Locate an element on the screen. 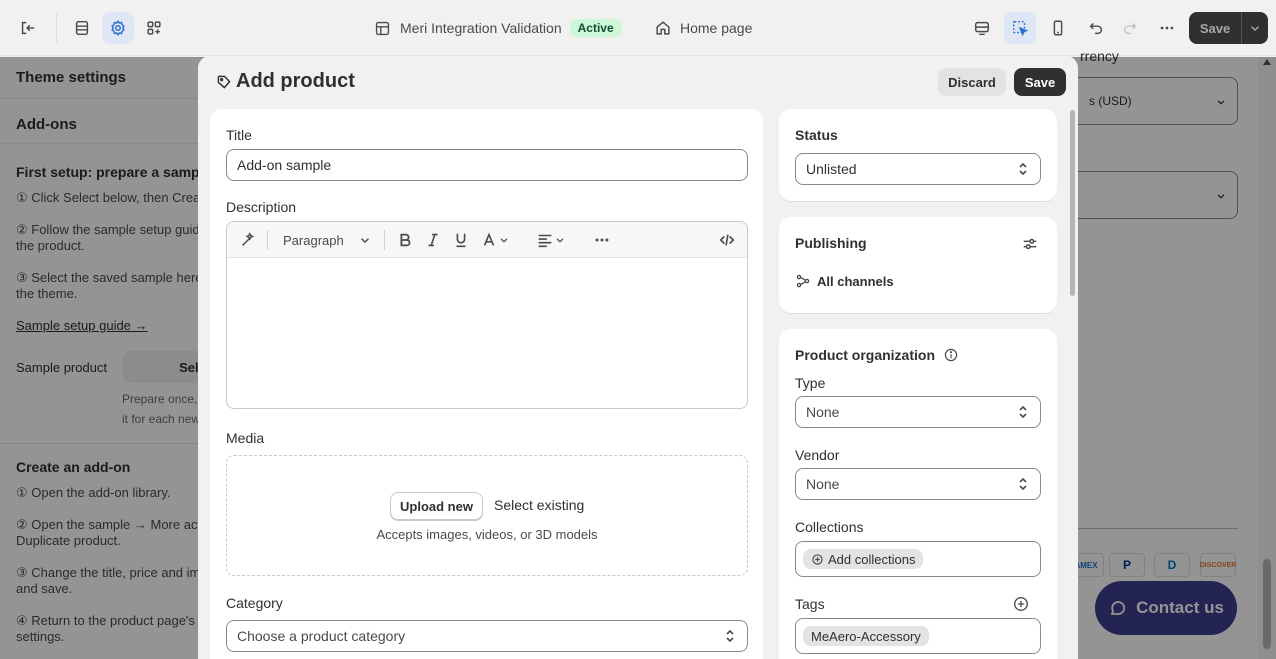 This screenshot has height=659, width=1276. modal-title: Add product is located at coordinates (285, 81).